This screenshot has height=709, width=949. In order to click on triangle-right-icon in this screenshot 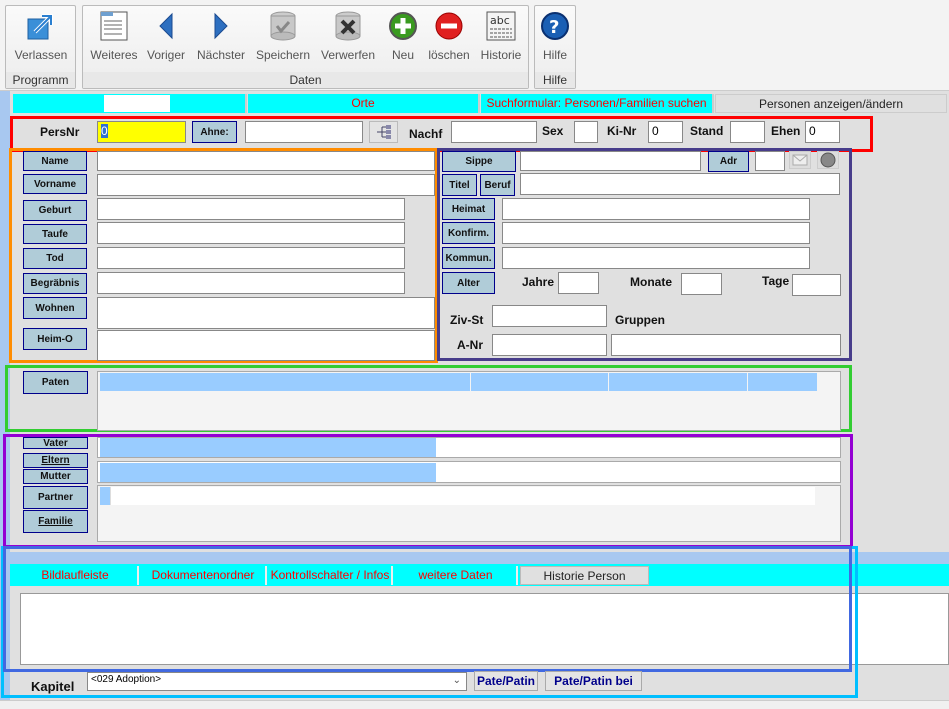, I will do `click(221, 26)`.